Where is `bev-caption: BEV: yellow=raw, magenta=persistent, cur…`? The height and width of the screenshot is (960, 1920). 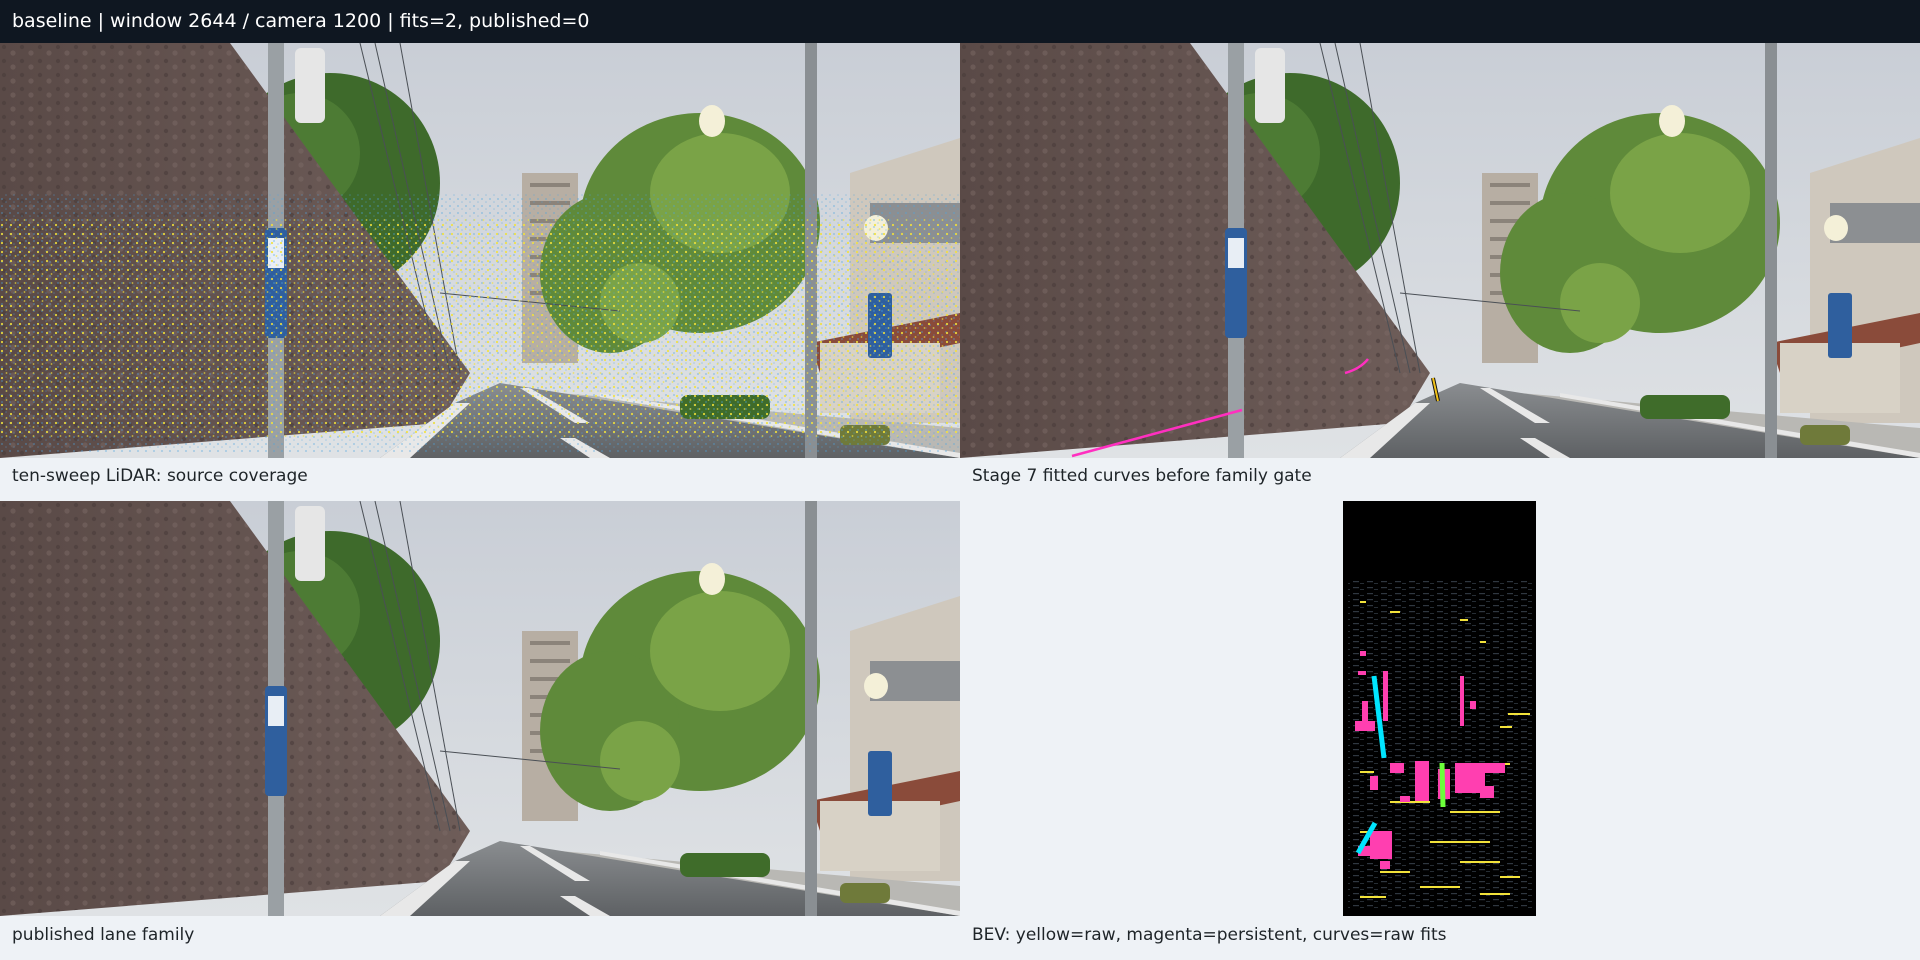
bev-caption: BEV: yellow=raw, magenta=persistent, cur… is located at coordinates (1209, 935).